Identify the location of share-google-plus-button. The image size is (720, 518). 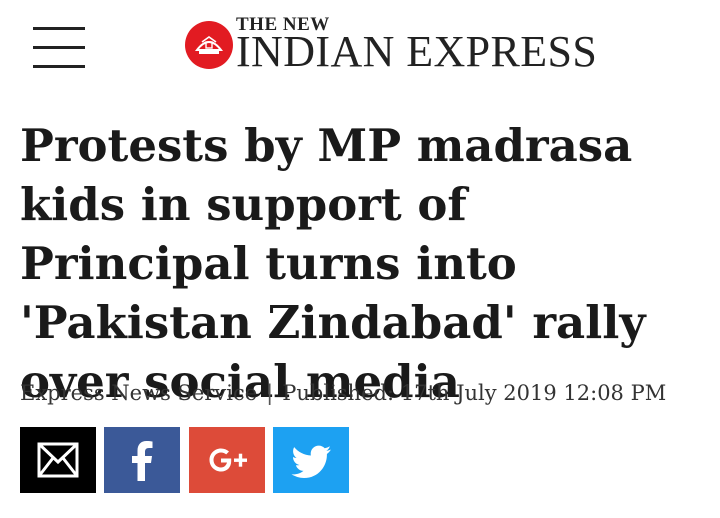
(227, 460).